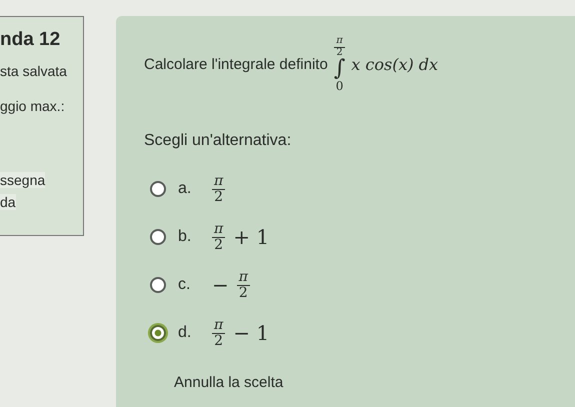 This screenshot has height=407, width=575. Describe the element at coordinates (8, 202) in the screenshot. I see `info-text: da` at that location.